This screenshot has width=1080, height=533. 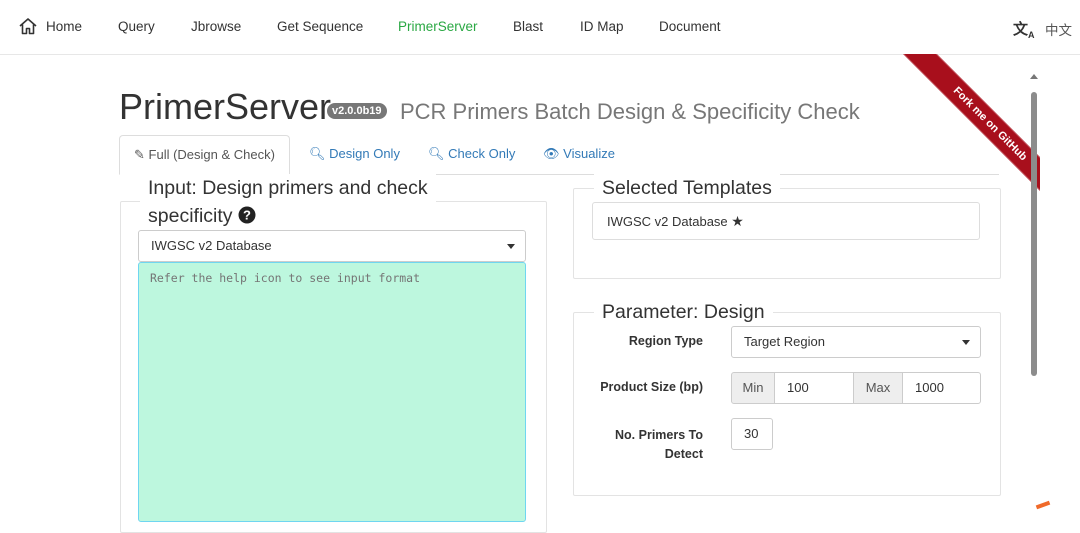 I want to click on star-icon: ★, so click(x=737, y=221).